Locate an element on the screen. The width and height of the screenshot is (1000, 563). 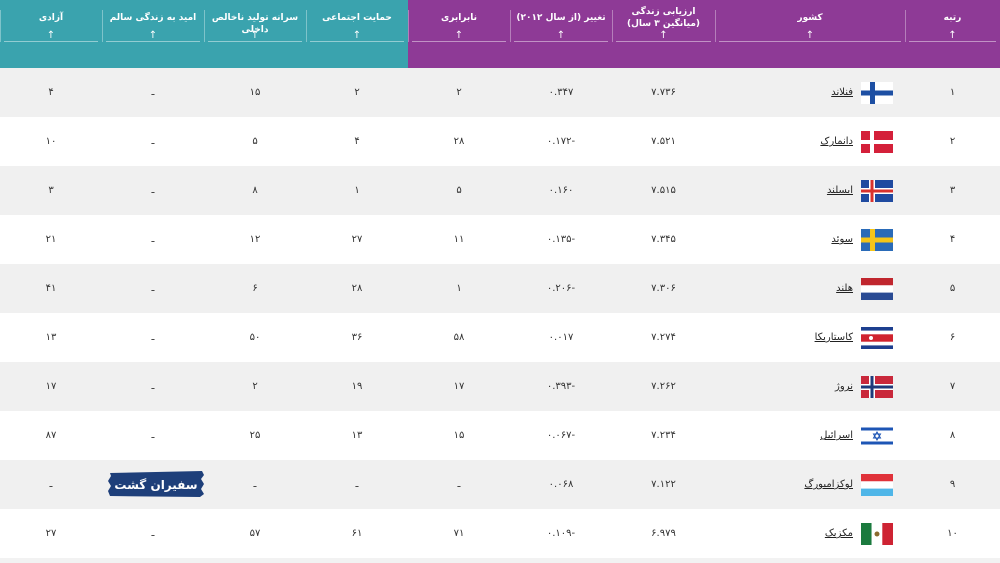
israel-flag-icon is located at coordinates (877, 436).